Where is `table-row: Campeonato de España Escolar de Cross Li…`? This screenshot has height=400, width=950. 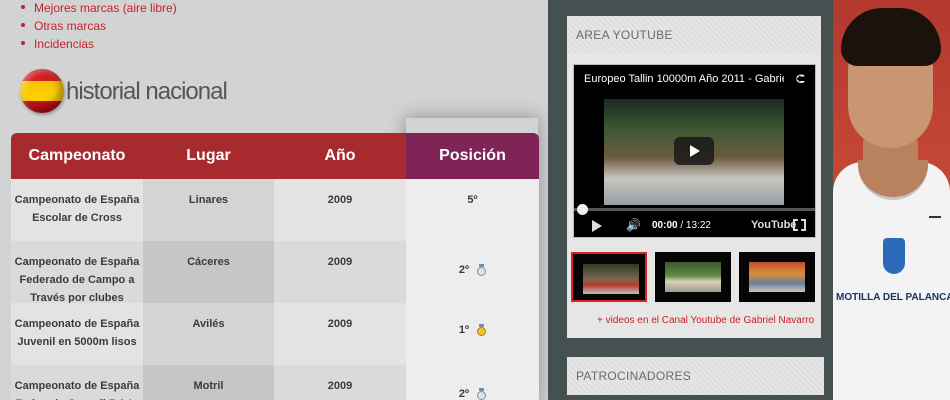
table-row: Campeonato de España Escolar de Cross Li… is located at coordinates (275, 210).